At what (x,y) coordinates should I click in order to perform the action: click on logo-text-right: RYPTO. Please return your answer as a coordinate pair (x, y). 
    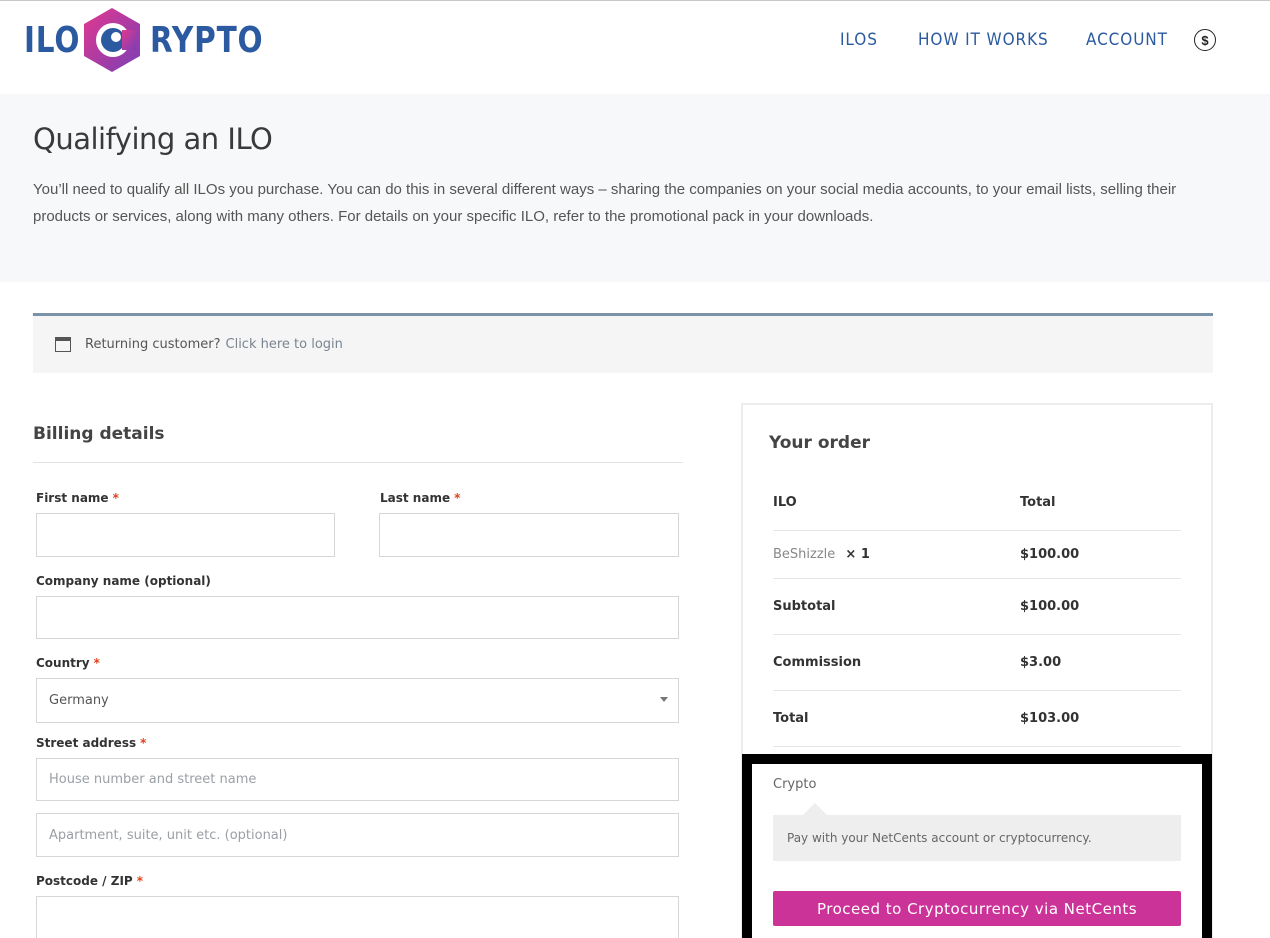
    Looking at the image, I should click on (206, 40).